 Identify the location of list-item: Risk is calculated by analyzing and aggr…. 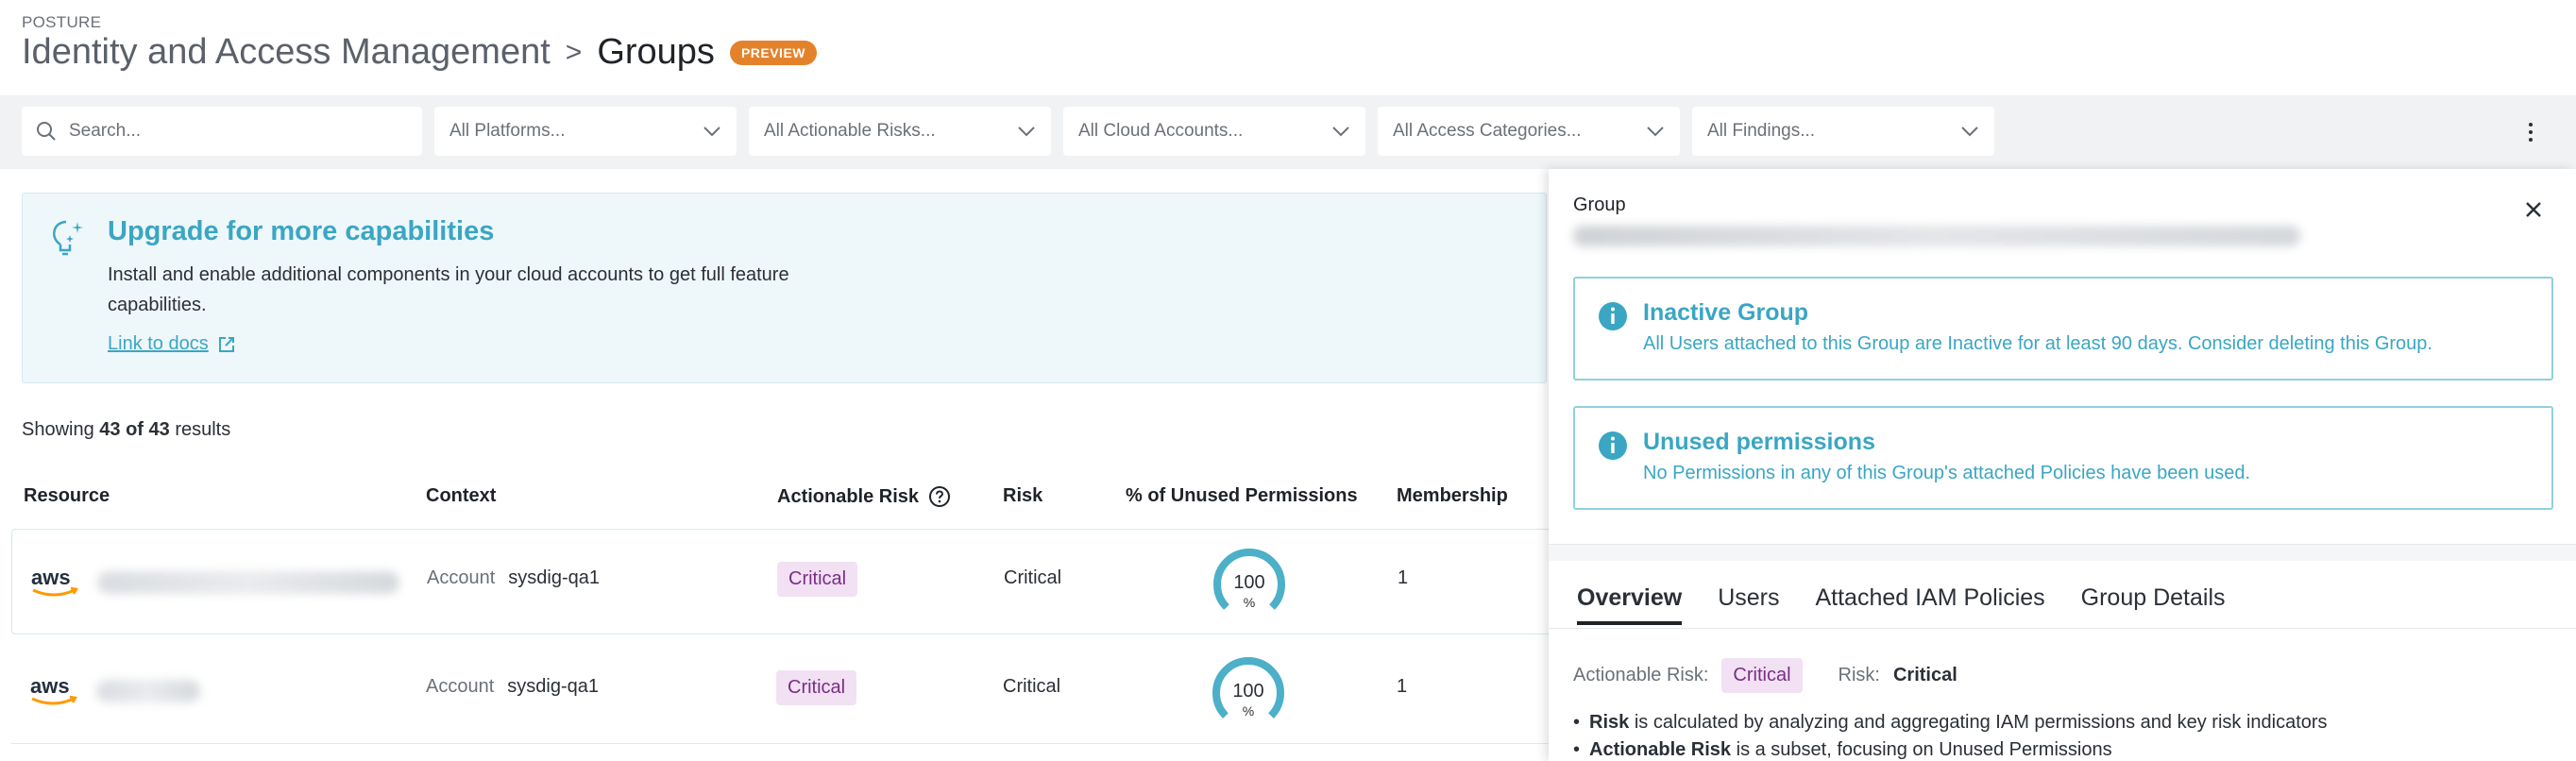
(1950, 722).